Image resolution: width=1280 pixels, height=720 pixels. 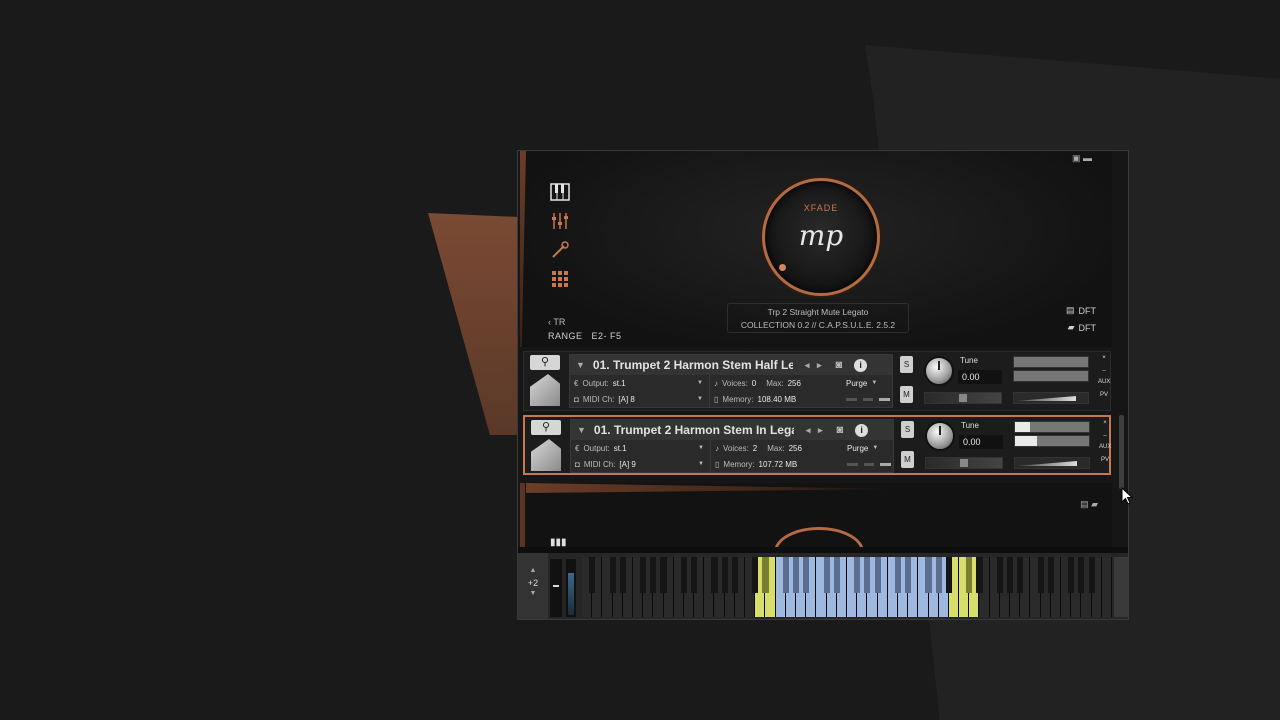 What do you see at coordinates (1089, 504) in the screenshot?
I see `save-load-icons: ▤ ▰` at bounding box center [1089, 504].